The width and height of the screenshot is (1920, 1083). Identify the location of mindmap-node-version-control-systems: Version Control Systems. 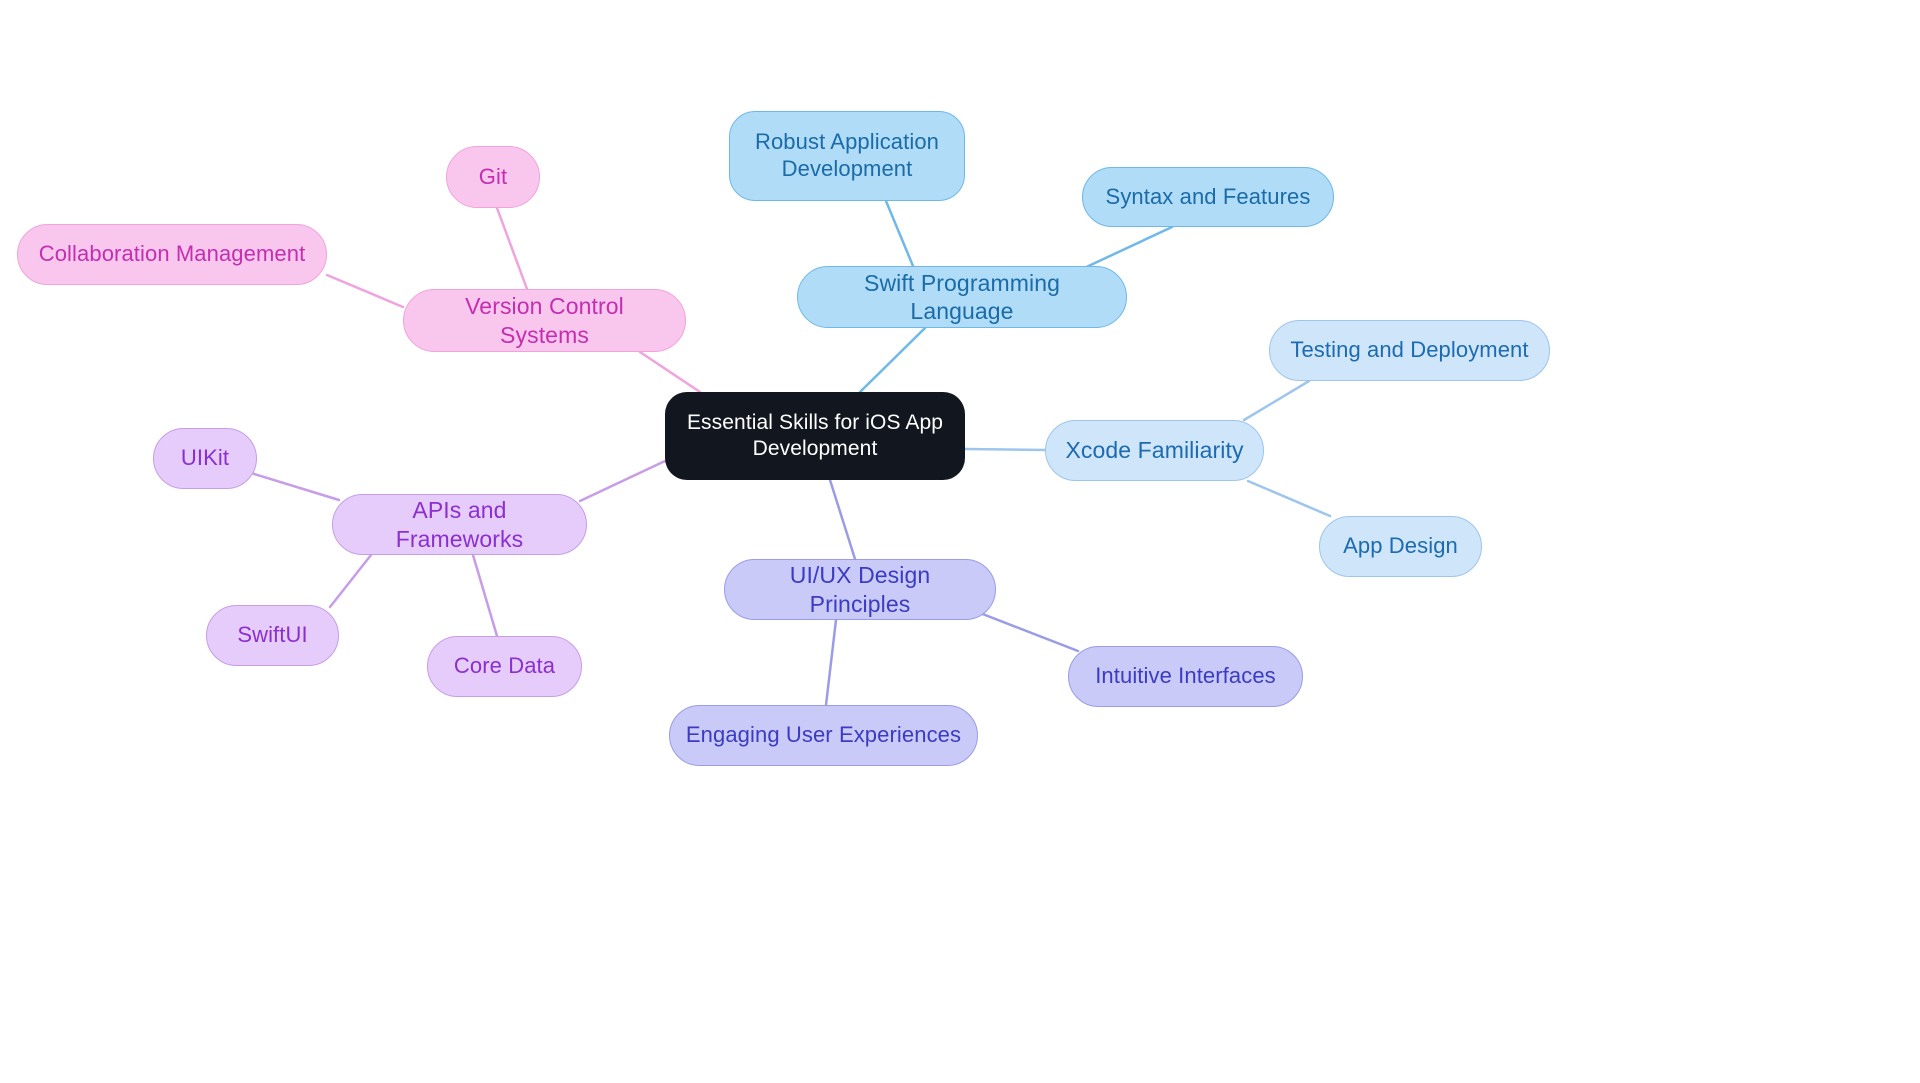
(544, 320).